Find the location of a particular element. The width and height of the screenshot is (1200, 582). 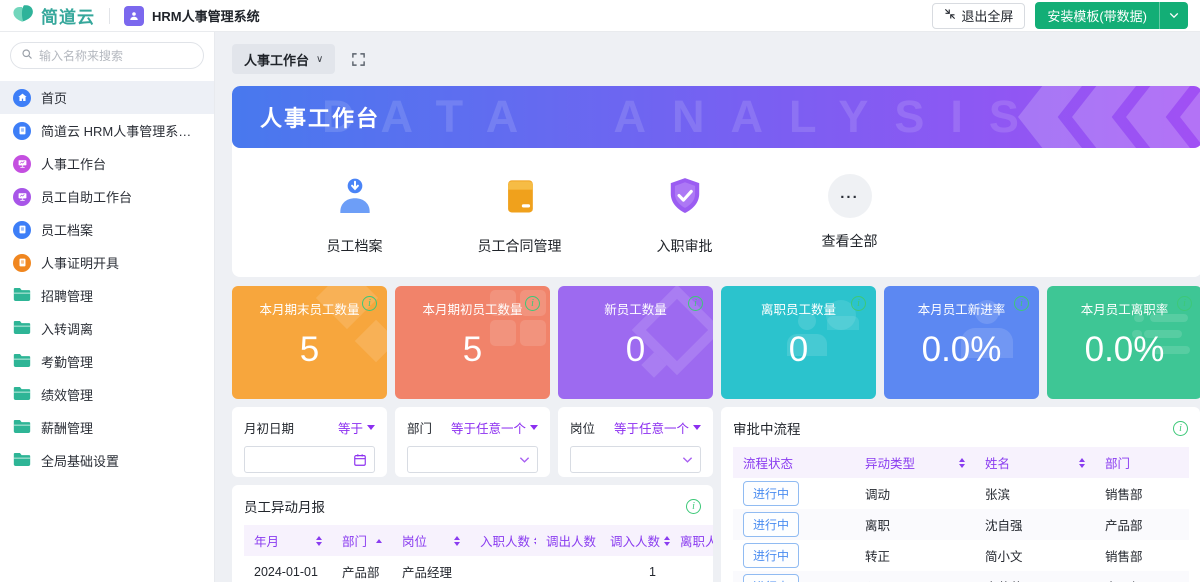

sidebar-item-label: 员工自助工作台 is located at coordinates (87, 197).